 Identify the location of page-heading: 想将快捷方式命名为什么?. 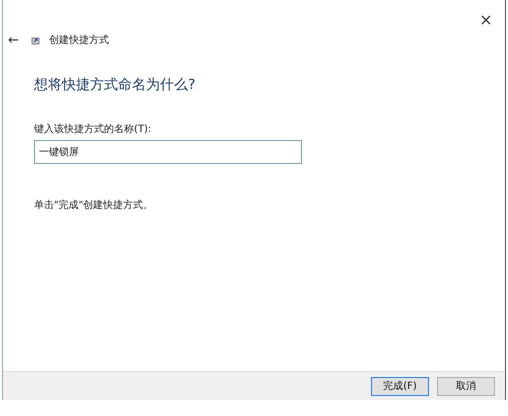
(115, 85).